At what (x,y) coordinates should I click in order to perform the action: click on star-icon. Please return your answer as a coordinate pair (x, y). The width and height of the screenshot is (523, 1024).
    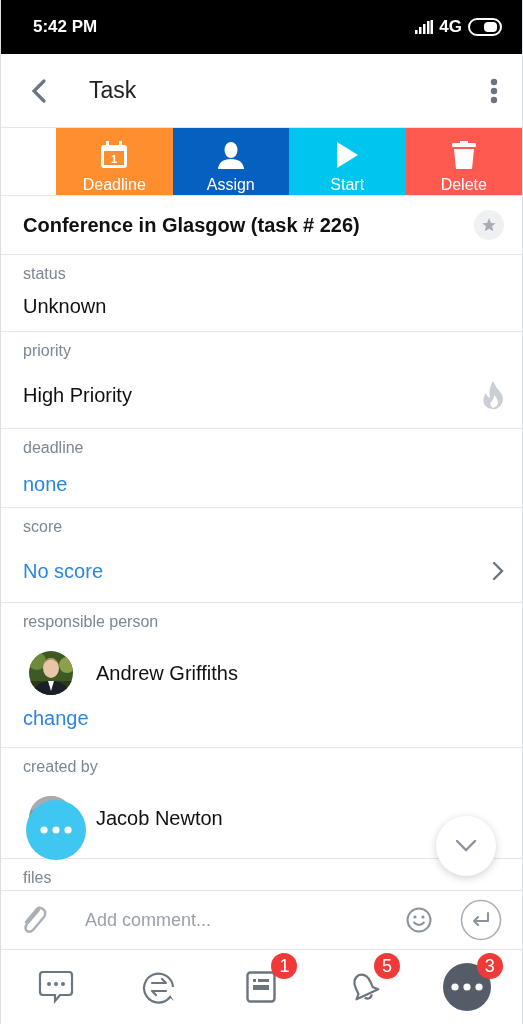
    Looking at the image, I should click on (489, 225).